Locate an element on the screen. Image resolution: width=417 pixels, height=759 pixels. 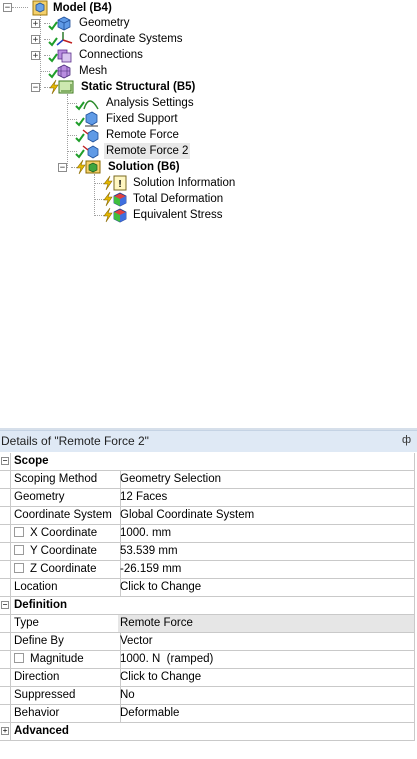
model-icon is located at coordinates (40, 8).